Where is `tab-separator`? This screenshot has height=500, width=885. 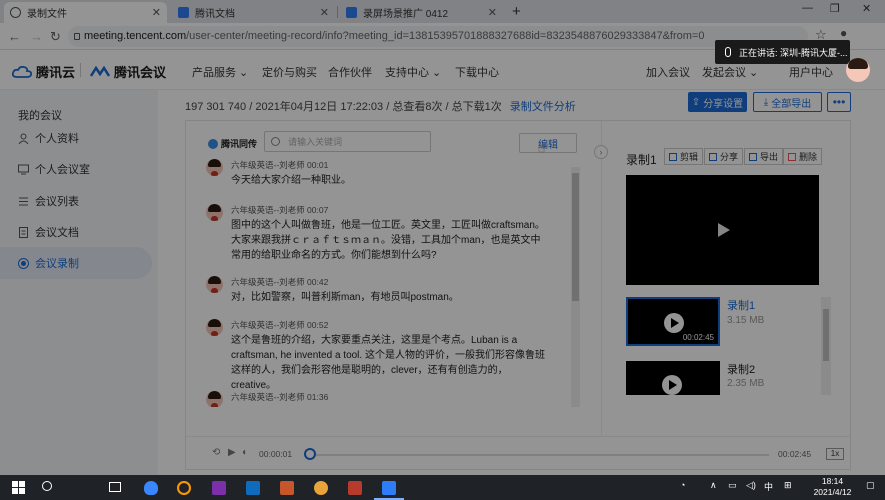 tab-separator is located at coordinates (337, 12).